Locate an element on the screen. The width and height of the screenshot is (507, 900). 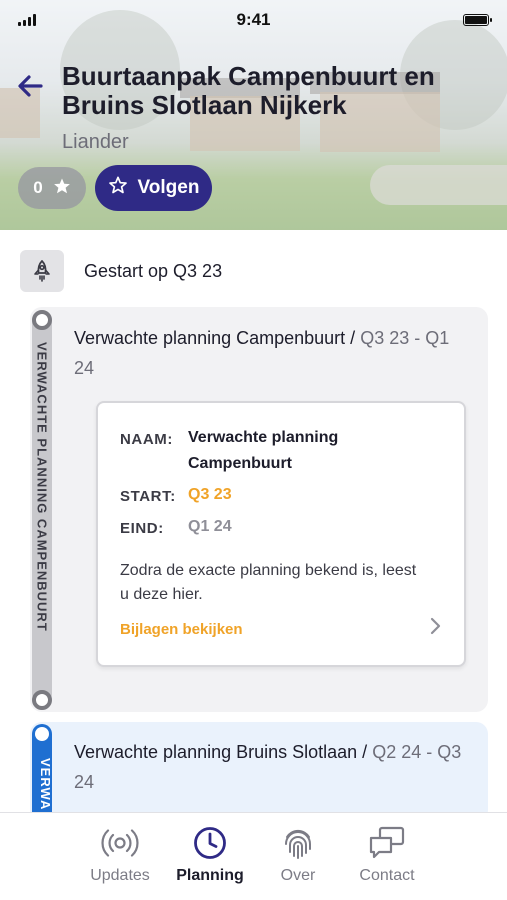
name-label: NAAM: is located at coordinates (146, 439).